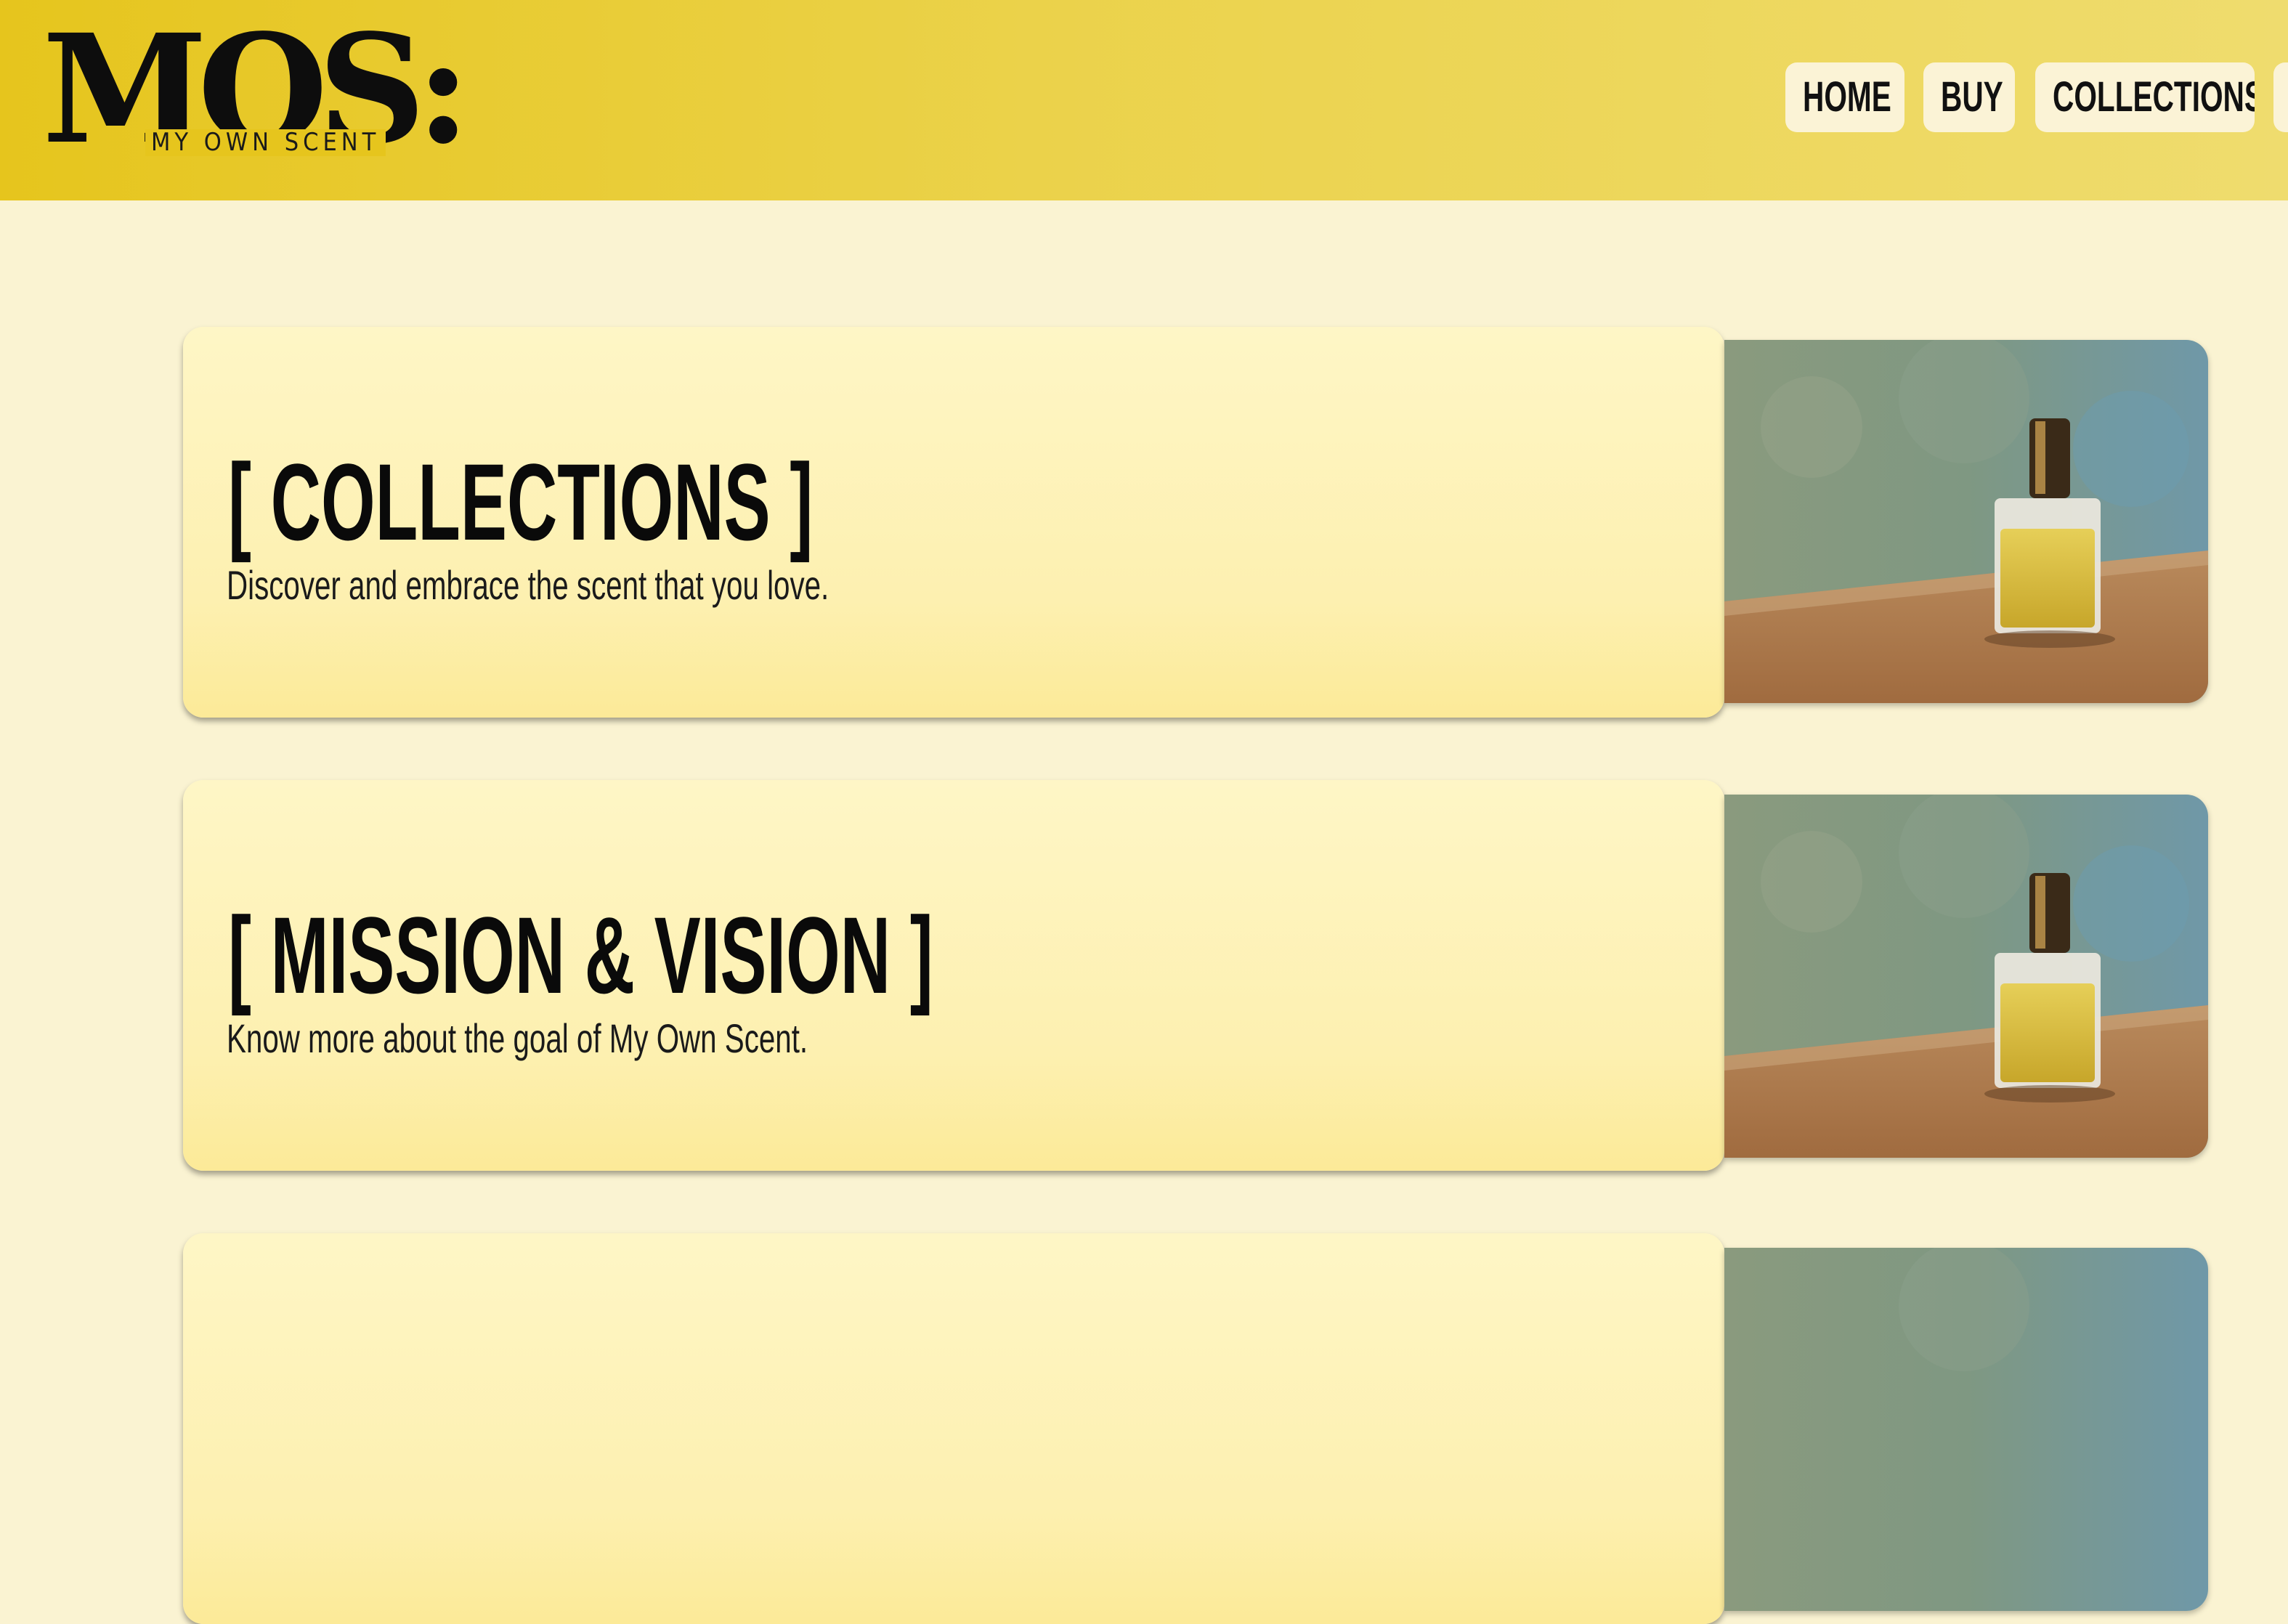 The image size is (2288, 1624). Describe the element at coordinates (1847, 97) in the screenshot. I see `nav-home-label: HOME` at that location.